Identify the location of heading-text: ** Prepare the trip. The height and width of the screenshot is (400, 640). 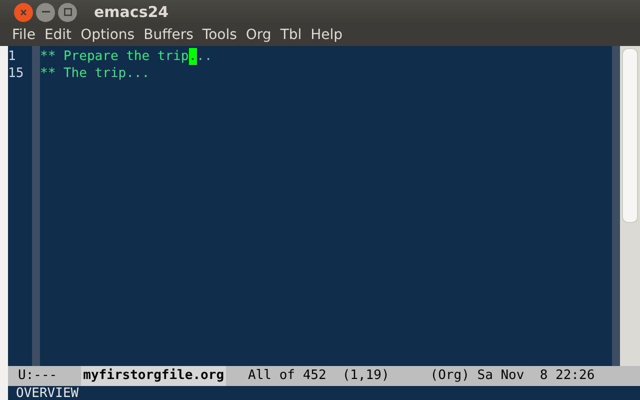
(114, 56).